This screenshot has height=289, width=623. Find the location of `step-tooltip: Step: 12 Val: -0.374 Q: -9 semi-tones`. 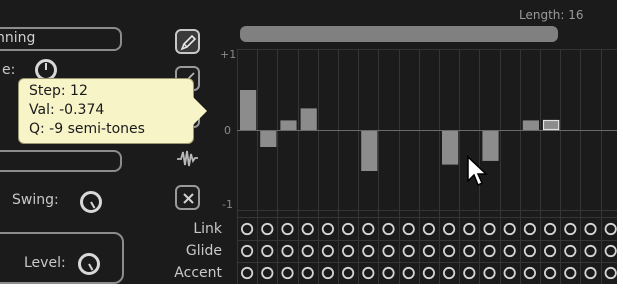

step-tooltip: Step: 12 Val: -0.374 Q: -9 semi-tones is located at coordinates (112, 111).